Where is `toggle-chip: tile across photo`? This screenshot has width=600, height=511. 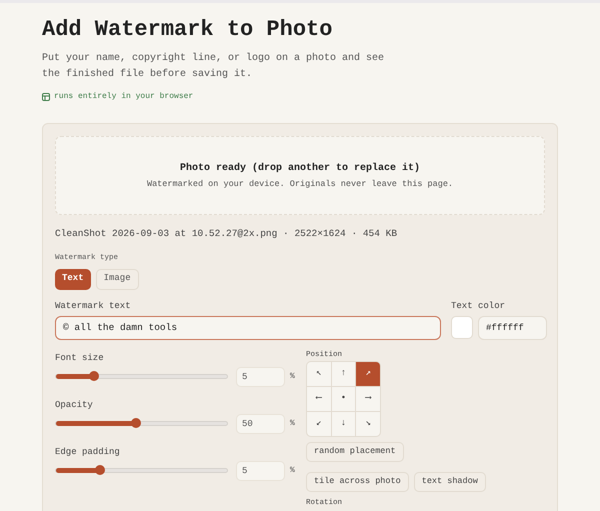
toggle-chip: tile across photo is located at coordinates (357, 482).